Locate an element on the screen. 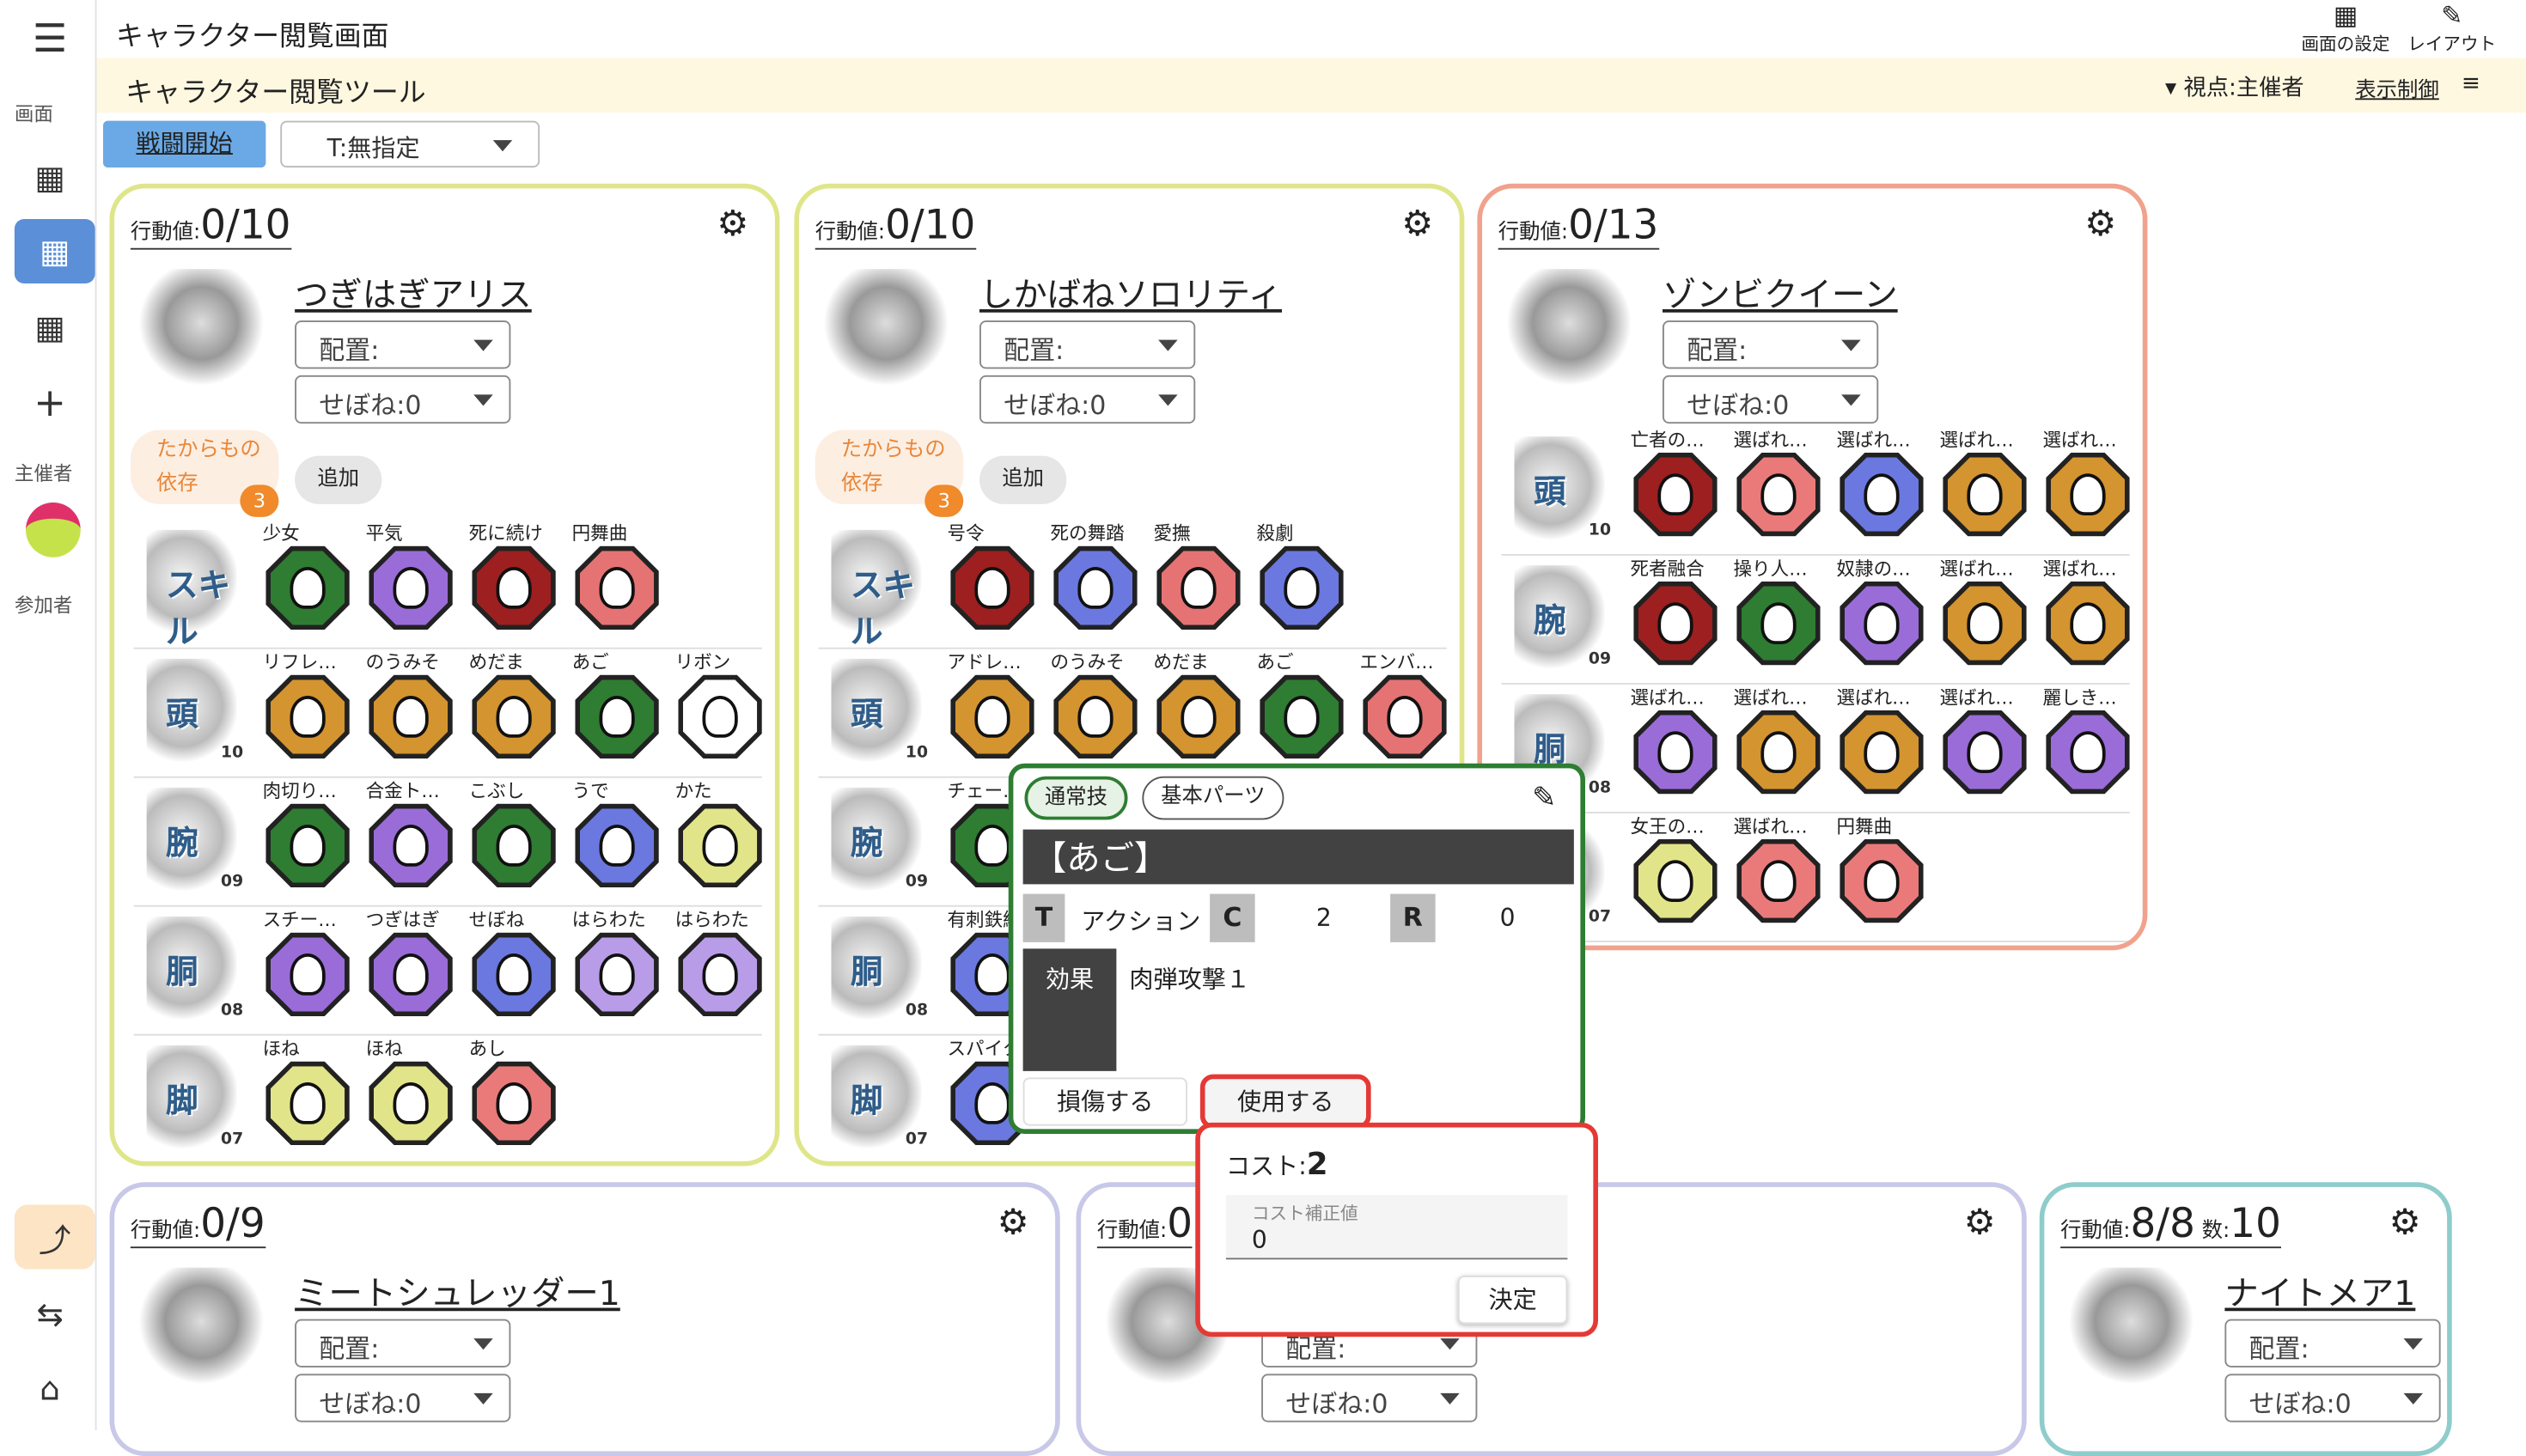 This screenshot has width=2526, height=1456. part-item: つぎはぎ is located at coordinates (411, 962).